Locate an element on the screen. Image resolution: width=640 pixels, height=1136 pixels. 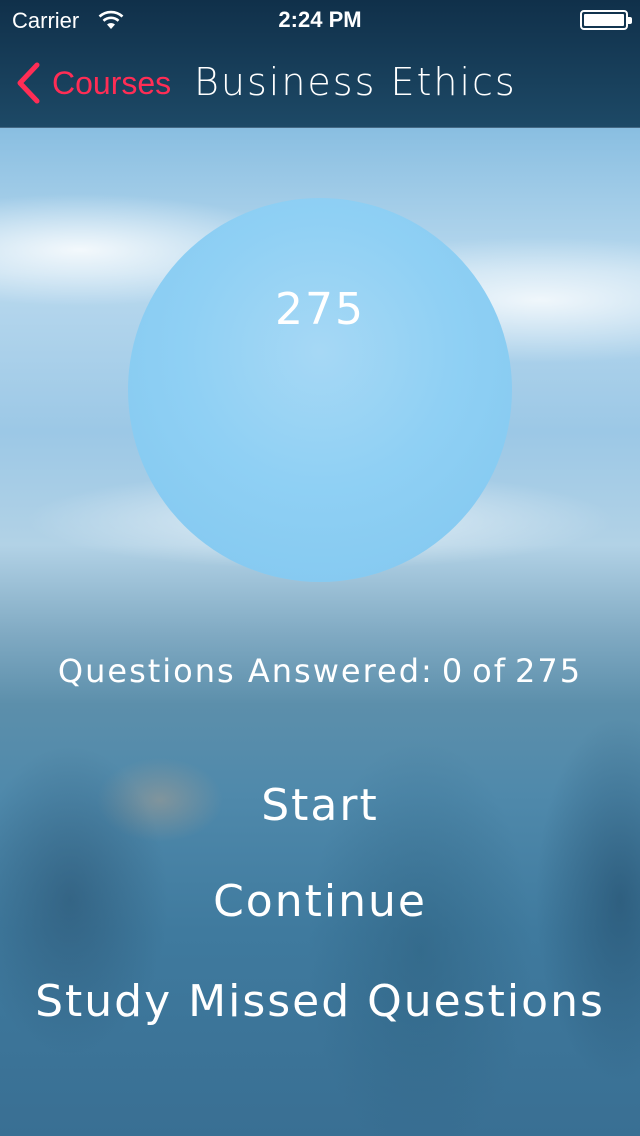
battery-full-icon is located at coordinates (606, 20).